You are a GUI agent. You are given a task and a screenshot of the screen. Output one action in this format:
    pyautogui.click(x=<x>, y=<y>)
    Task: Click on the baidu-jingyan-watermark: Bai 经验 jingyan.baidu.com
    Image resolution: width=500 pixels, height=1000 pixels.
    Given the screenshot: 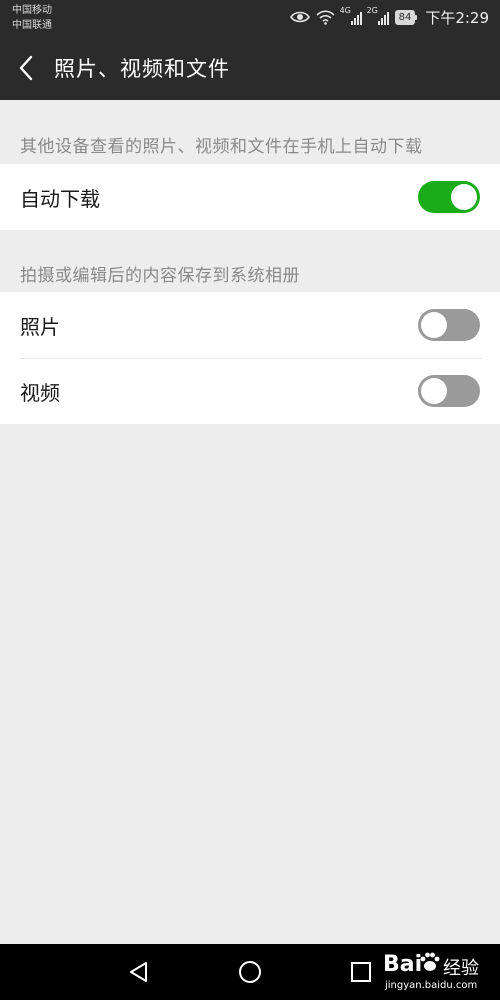 What is the action you would take?
    pyautogui.click(x=439, y=974)
    